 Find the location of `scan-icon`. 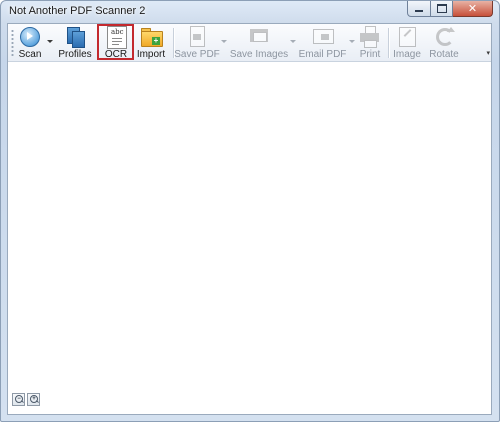

scan-icon is located at coordinates (30, 37).